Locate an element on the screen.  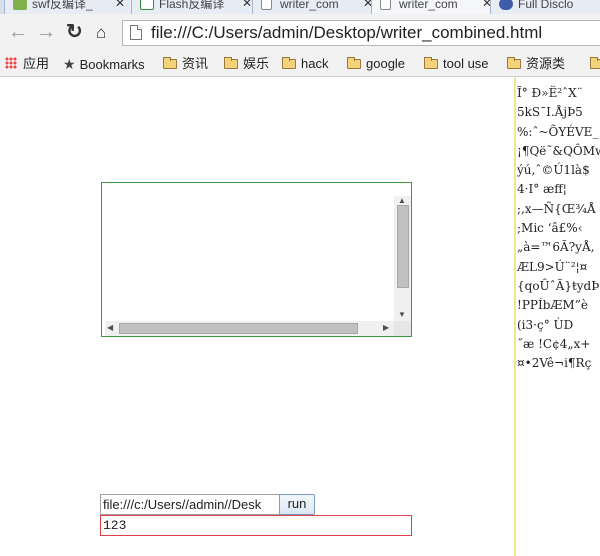
garbage-line: !PPÍbÆM”è is located at coordinates (552, 305).